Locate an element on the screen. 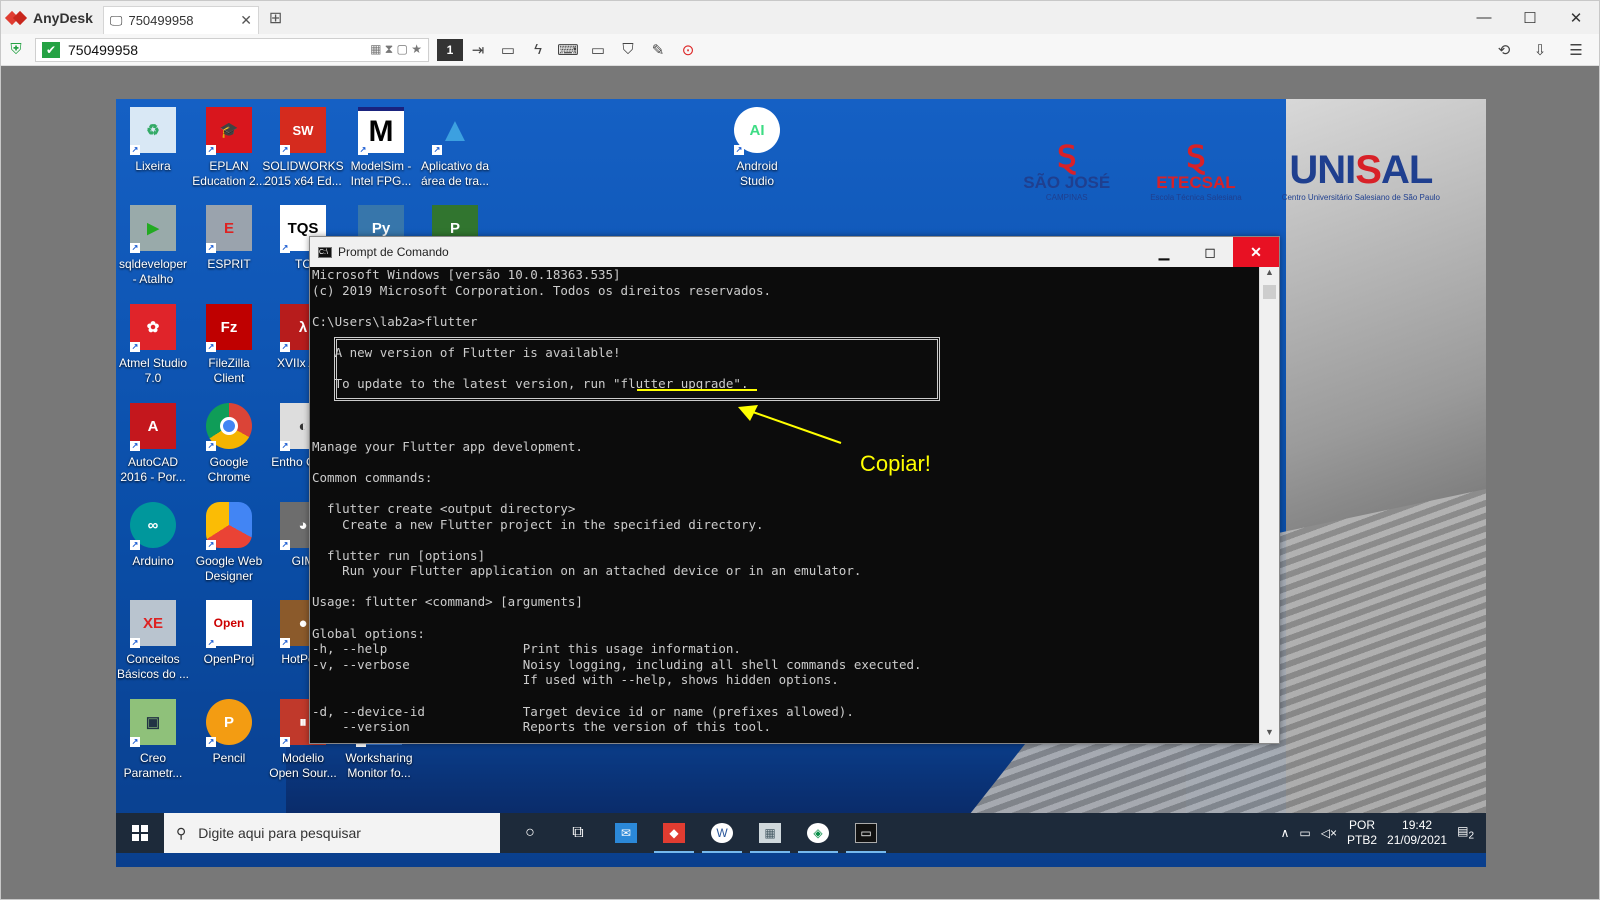  desktop-icon-atmel: ✿ Atmel Studio 7.0 is located at coordinates (153, 345).